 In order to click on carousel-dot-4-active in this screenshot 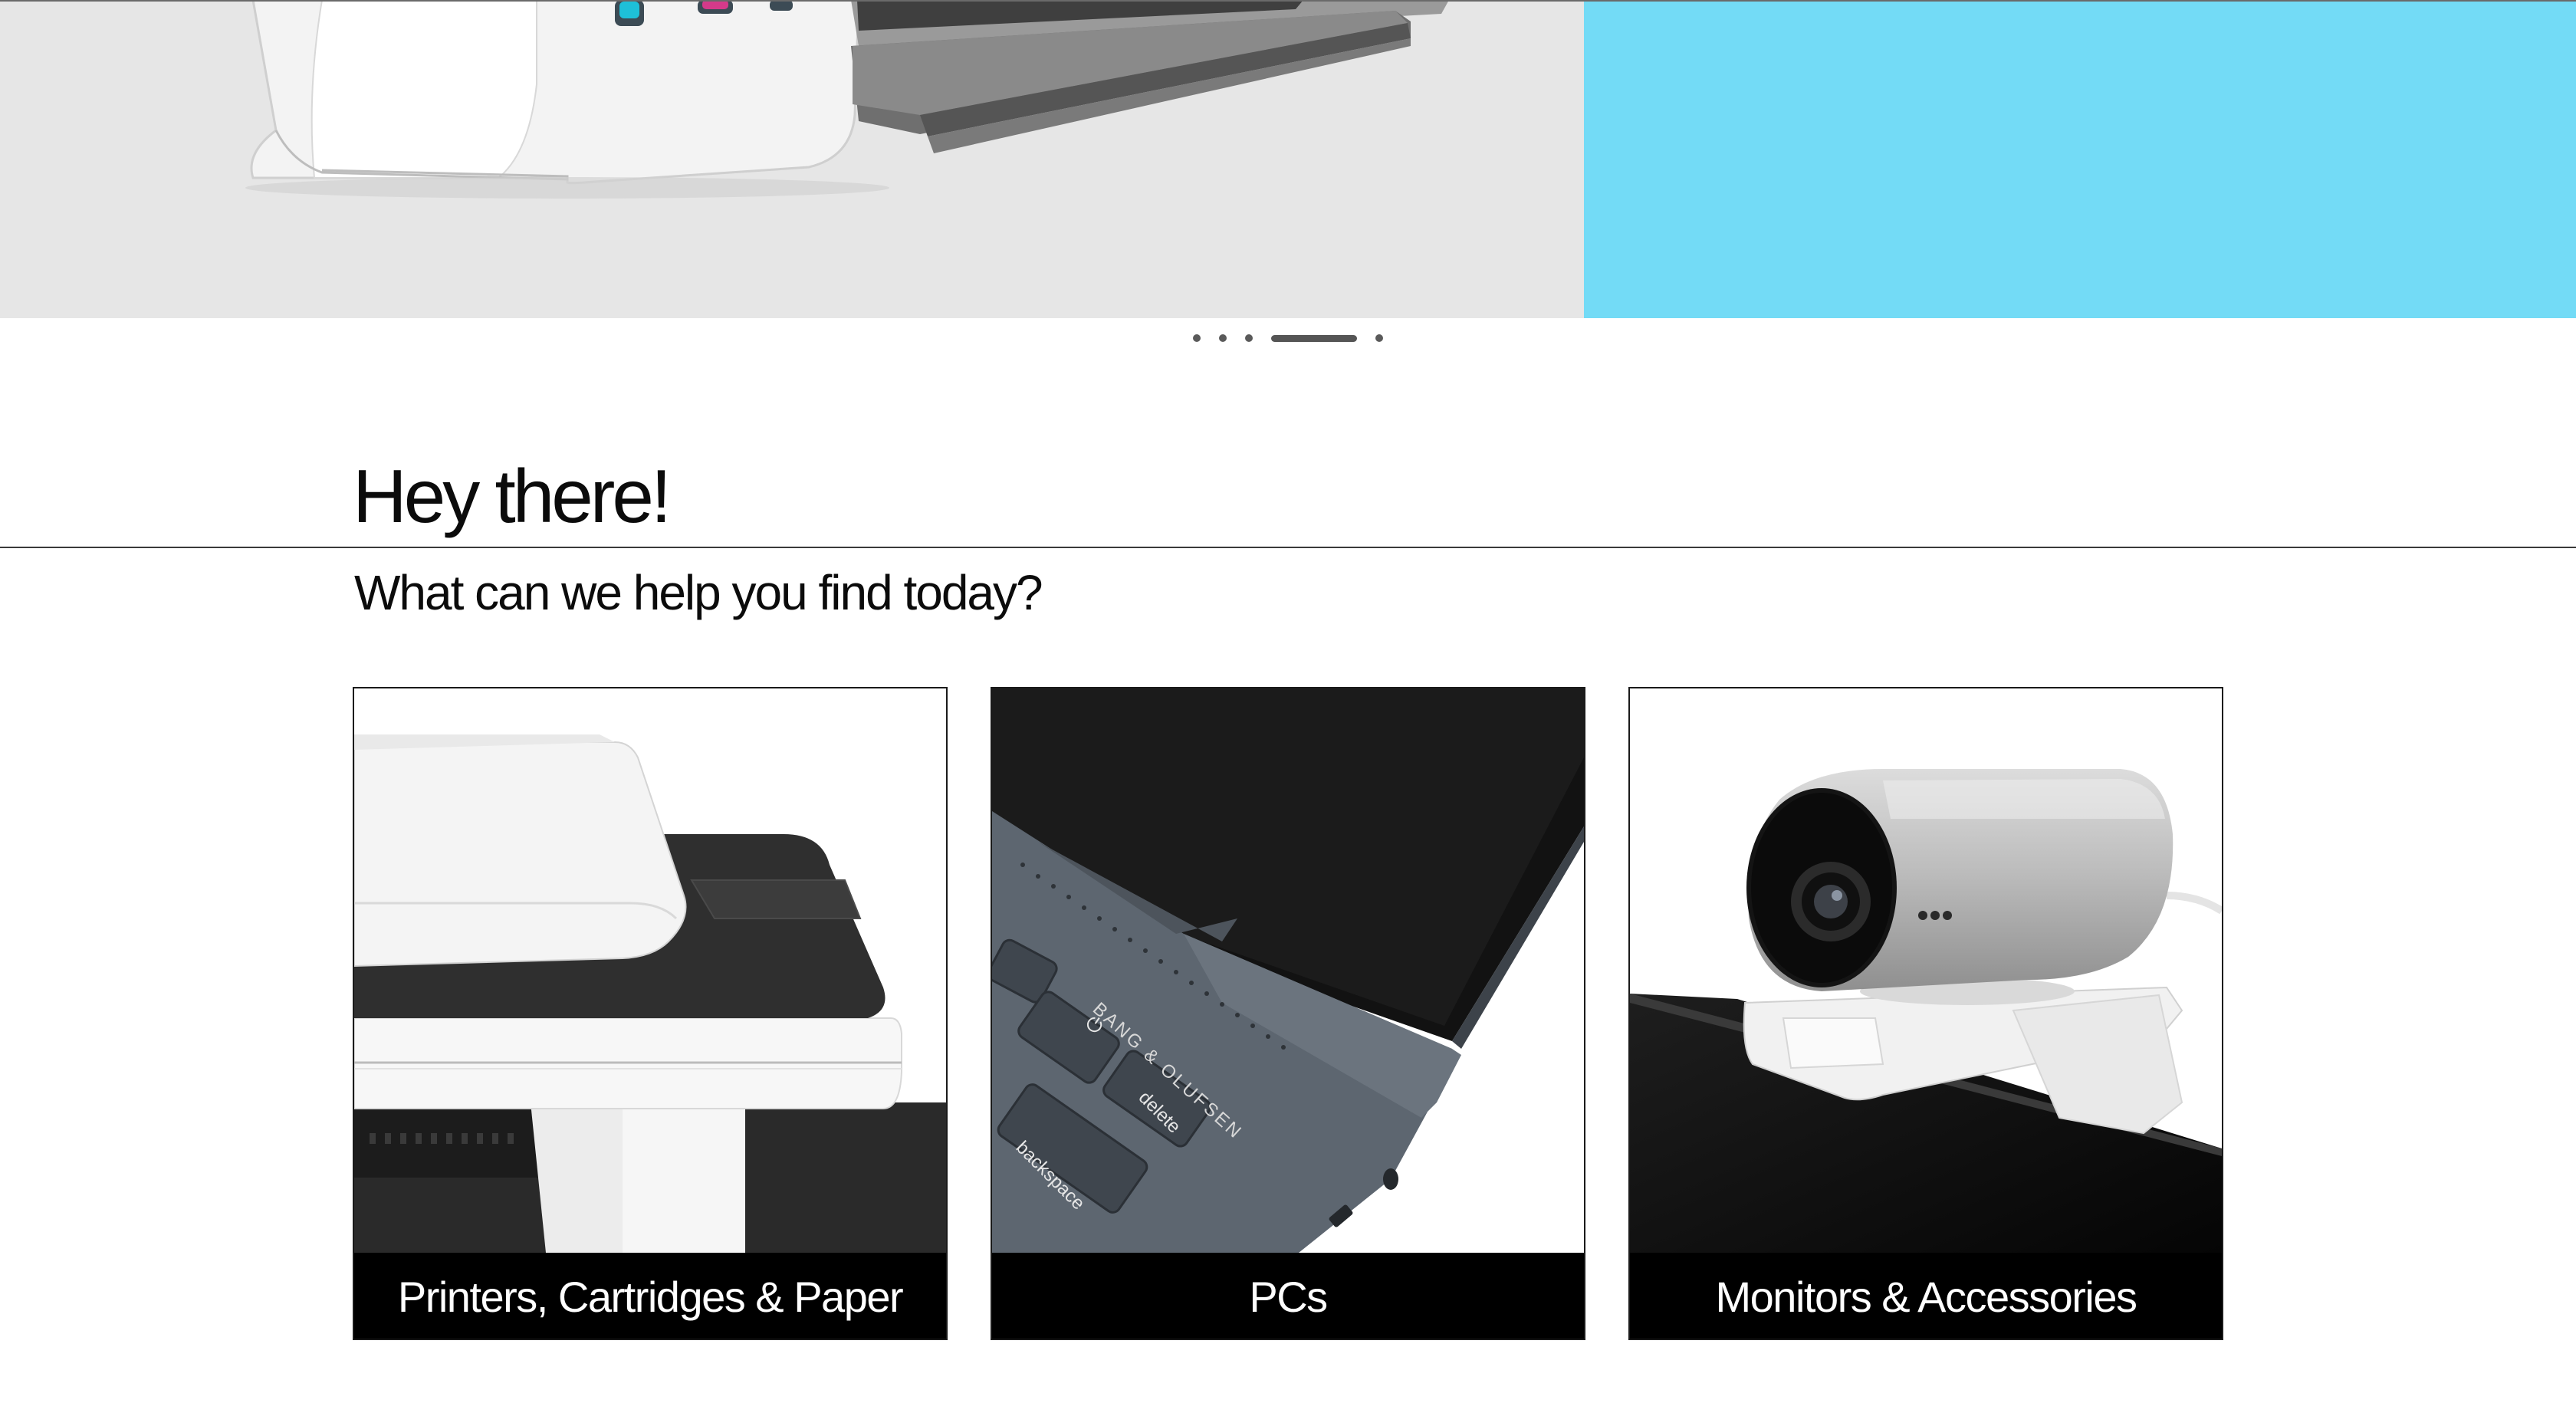, I will do `click(1314, 339)`.